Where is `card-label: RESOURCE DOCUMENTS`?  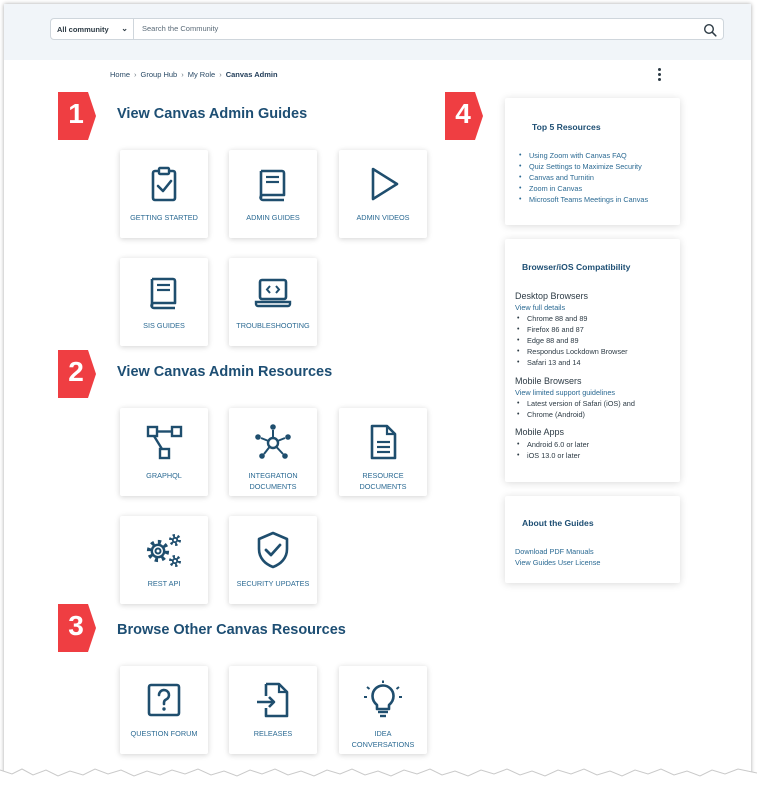
card-label: RESOURCE DOCUMENTS is located at coordinates (383, 481).